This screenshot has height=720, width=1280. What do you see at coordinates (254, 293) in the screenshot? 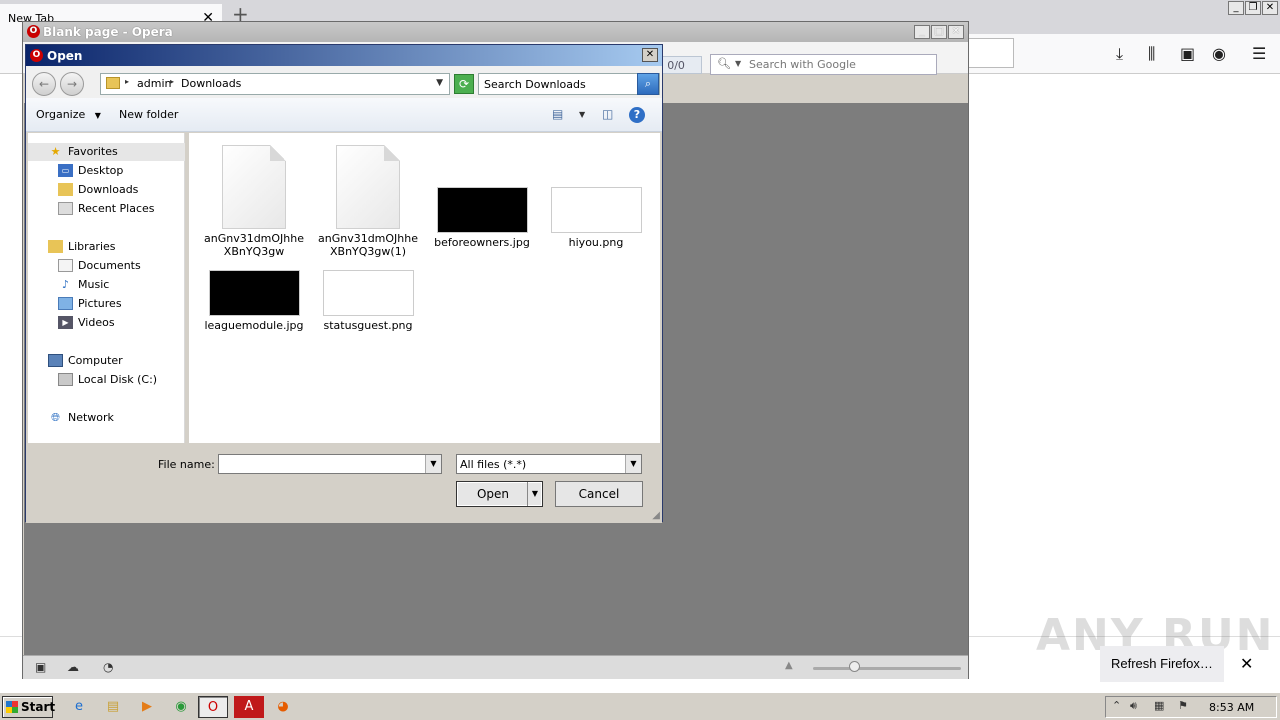
I see `image-thumbnail` at bounding box center [254, 293].